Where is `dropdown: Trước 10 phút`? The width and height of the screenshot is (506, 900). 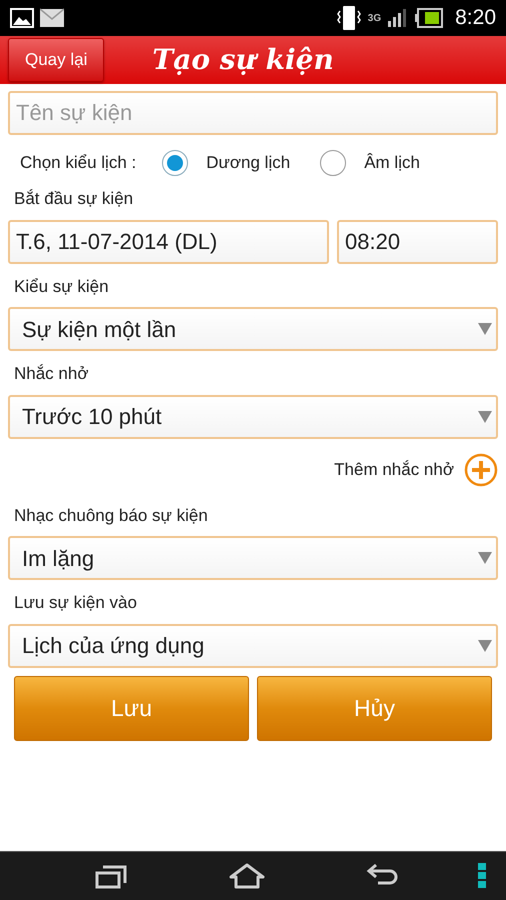
dropdown: Trước 10 phút is located at coordinates (253, 416).